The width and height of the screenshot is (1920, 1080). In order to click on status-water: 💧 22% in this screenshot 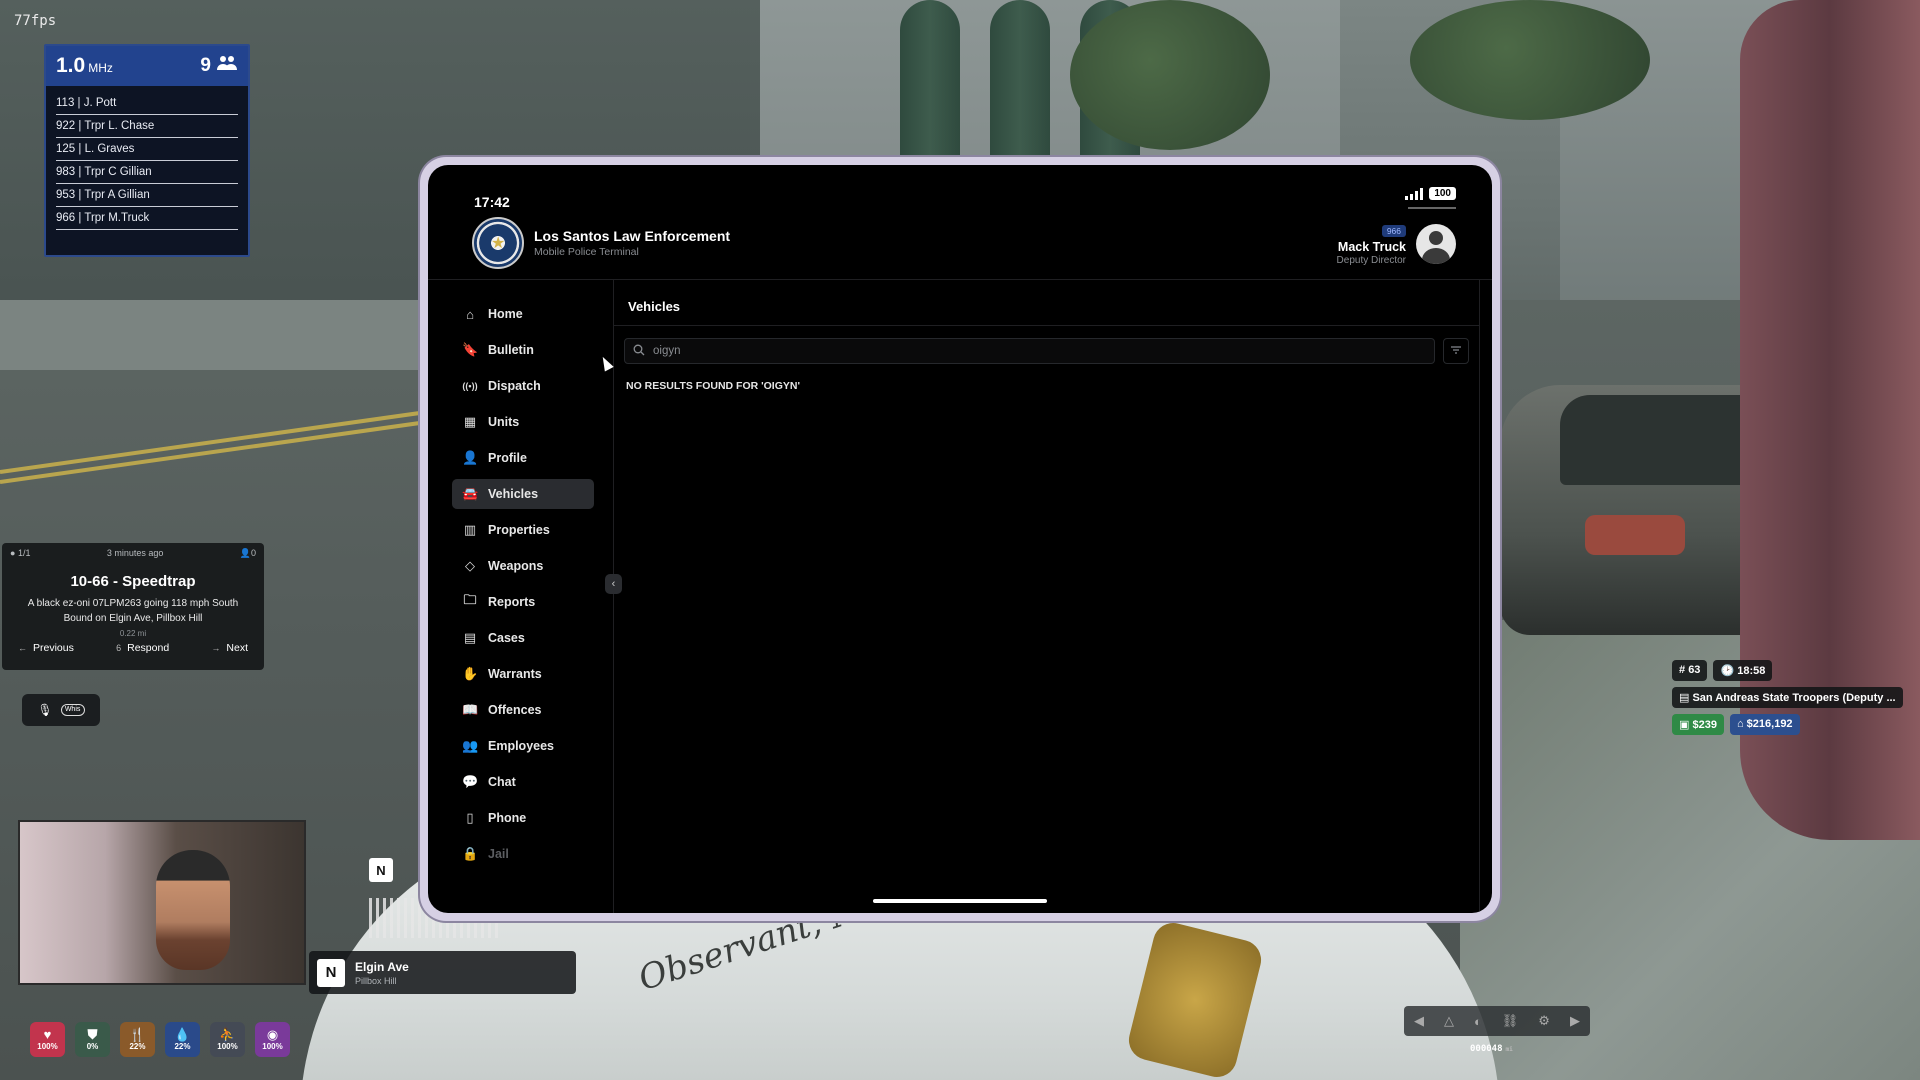, I will do `click(182, 1039)`.